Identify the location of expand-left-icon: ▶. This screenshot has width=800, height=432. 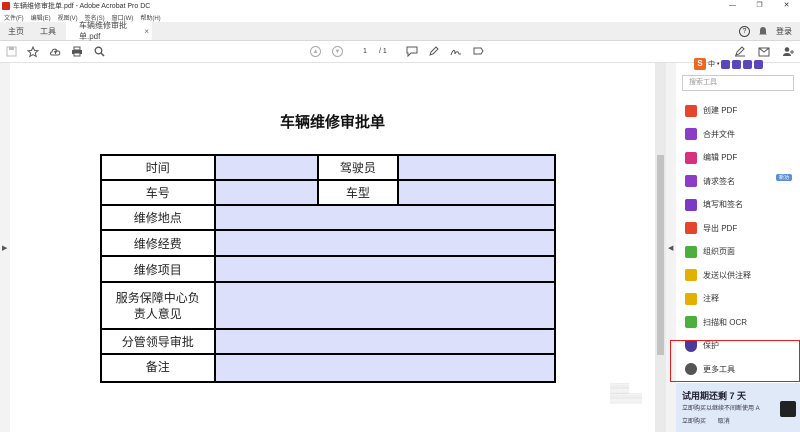
(4, 248).